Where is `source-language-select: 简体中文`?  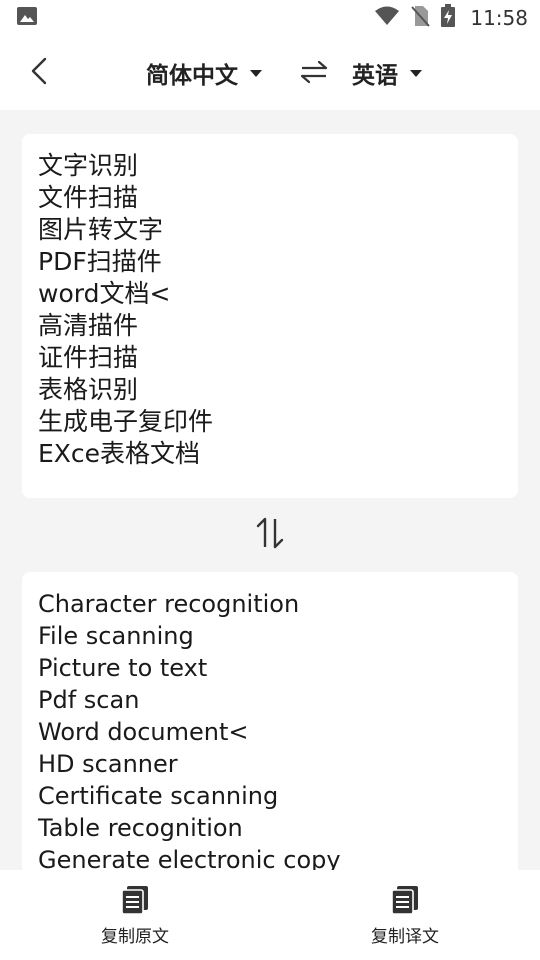 source-language-select: 简体中文 is located at coordinates (204, 73).